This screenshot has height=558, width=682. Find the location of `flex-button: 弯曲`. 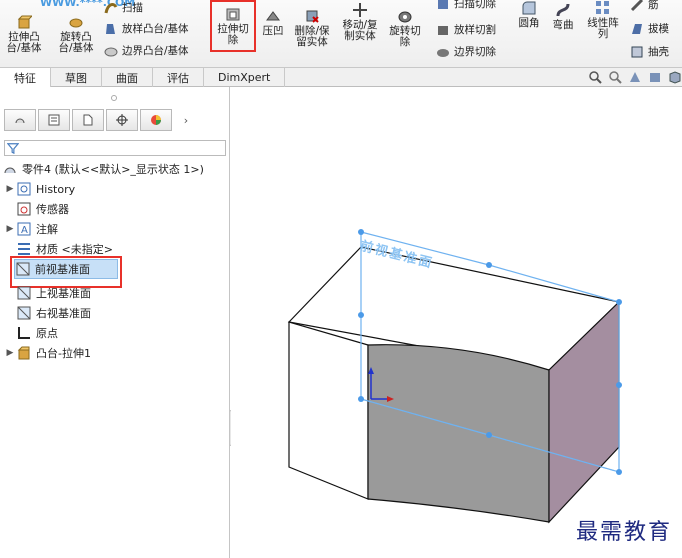

flex-button: 弯曲 is located at coordinates (563, 16).